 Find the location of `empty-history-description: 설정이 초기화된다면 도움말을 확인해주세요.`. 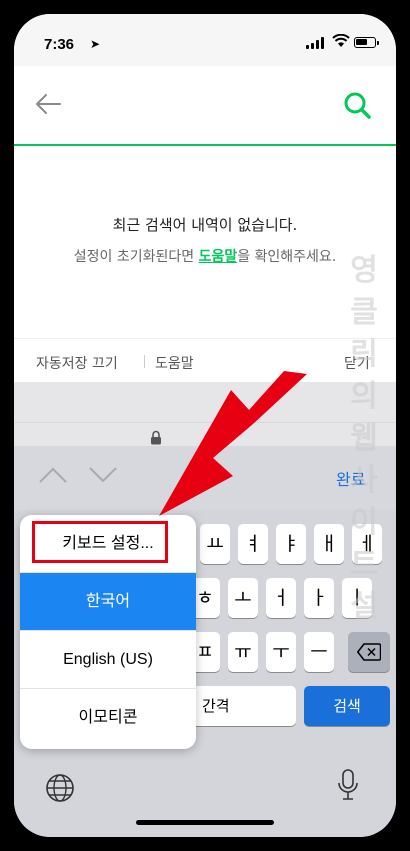

empty-history-description: 설정이 초기화된다면 도움말을 확인해주세요. is located at coordinates (205, 256).